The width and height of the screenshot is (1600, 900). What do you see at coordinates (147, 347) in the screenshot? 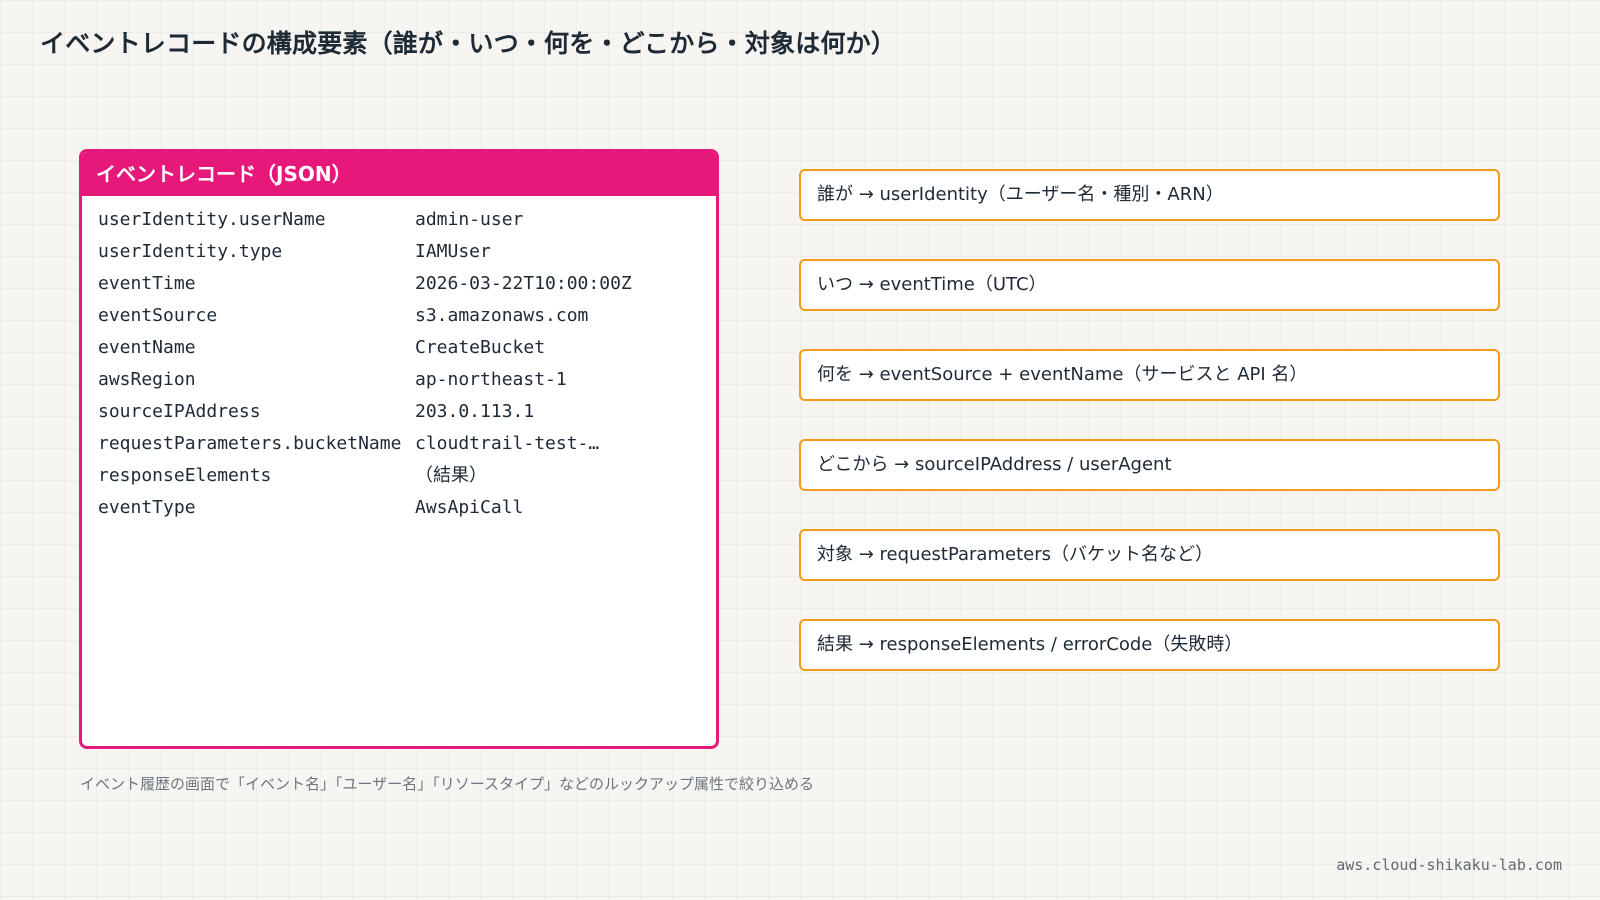
I see `json-field-key: eventName` at bounding box center [147, 347].